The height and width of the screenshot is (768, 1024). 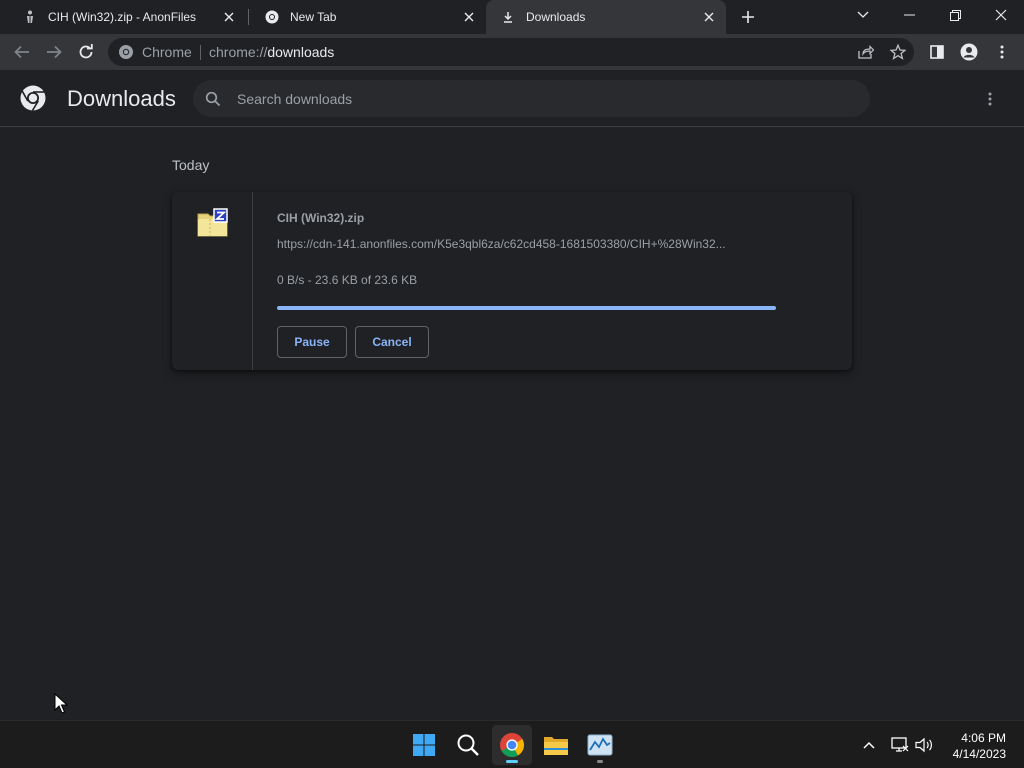 I want to click on page-title: Downloads, so click(x=121, y=98).